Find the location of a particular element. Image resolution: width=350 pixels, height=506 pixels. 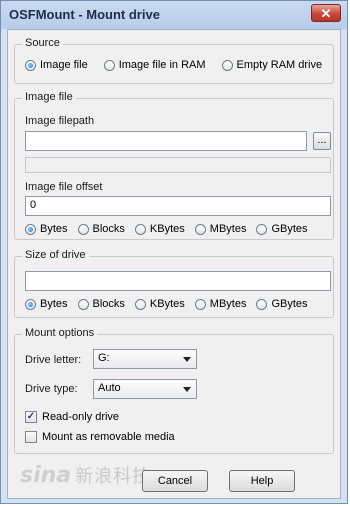

size-of-drive-input is located at coordinates (178, 281).